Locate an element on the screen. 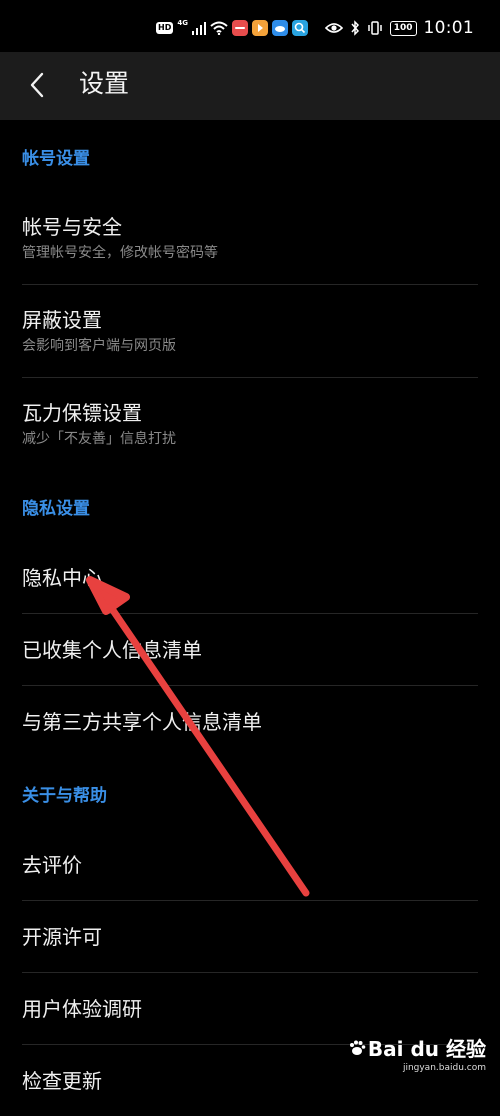 This screenshot has width=500, height=1116. app-header: 设置 is located at coordinates (250, 86).